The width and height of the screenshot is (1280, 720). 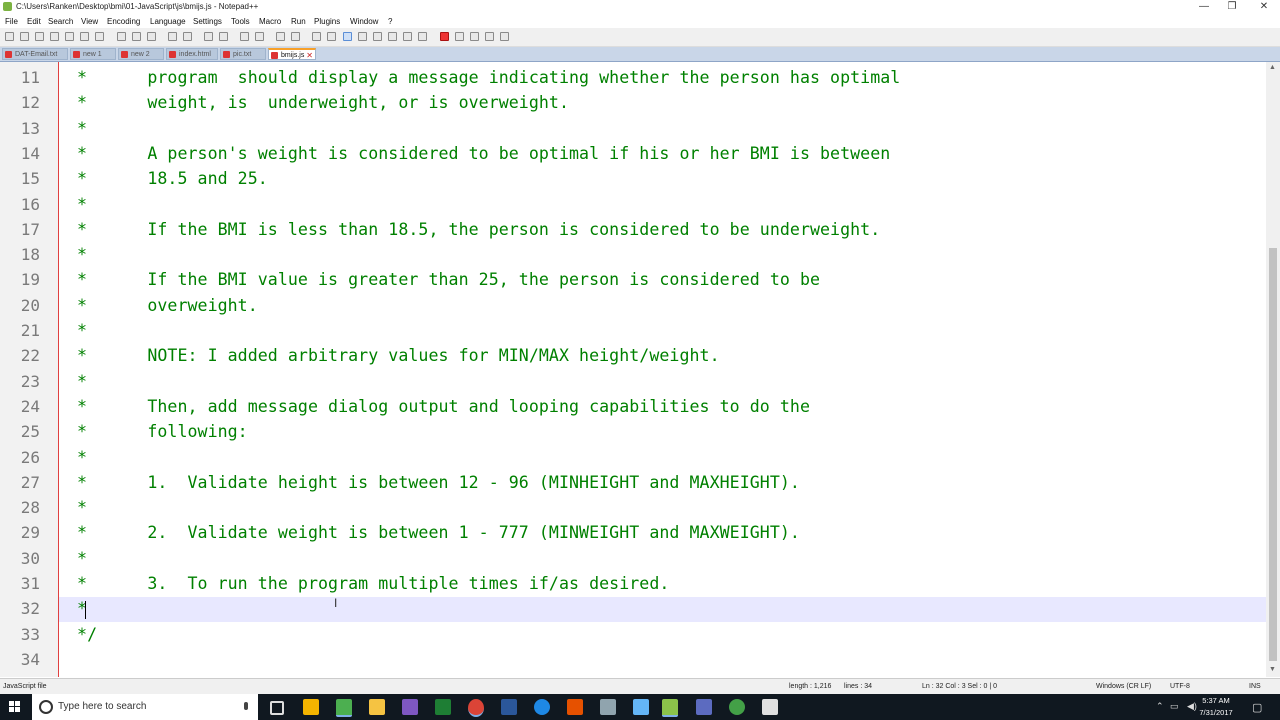 What do you see at coordinates (1272, 67) in the screenshot?
I see `scroll-up-icon: ▲` at bounding box center [1272, 67].